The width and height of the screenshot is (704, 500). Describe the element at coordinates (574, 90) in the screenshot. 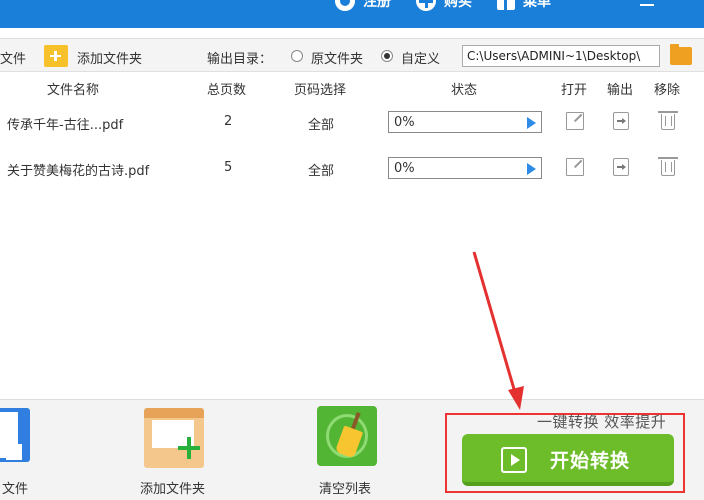

I see `col-open: 打开` at that location.